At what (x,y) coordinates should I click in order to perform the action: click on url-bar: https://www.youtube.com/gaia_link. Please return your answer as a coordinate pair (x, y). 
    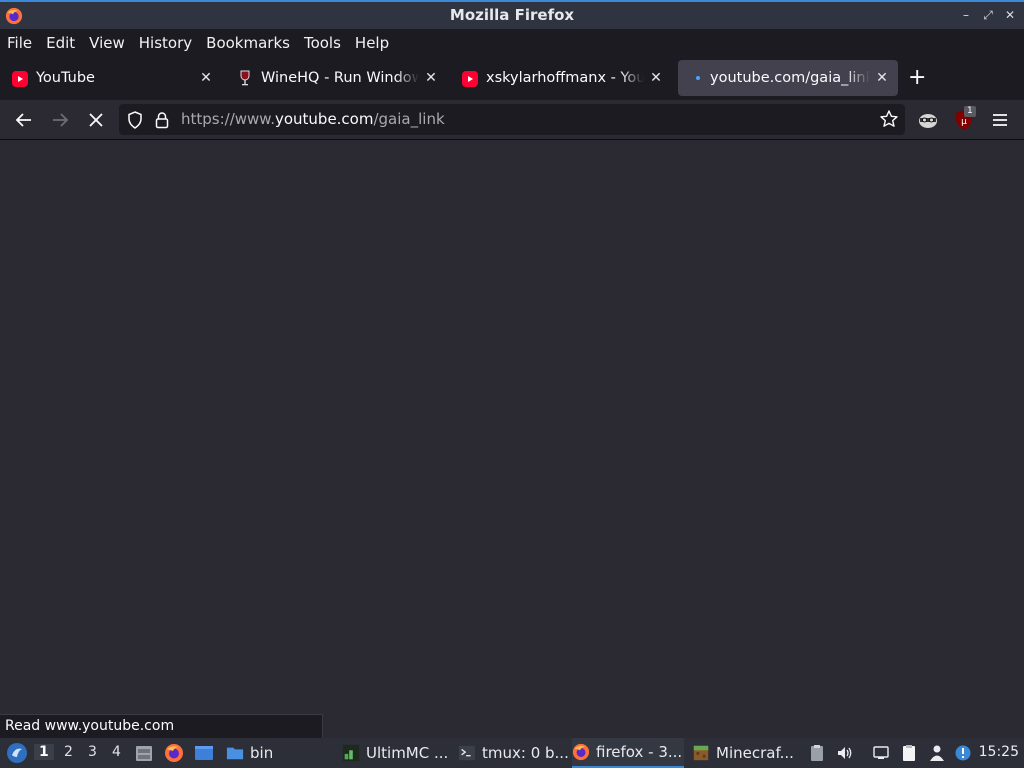
    Looking at the image, I should click on (512, 119).